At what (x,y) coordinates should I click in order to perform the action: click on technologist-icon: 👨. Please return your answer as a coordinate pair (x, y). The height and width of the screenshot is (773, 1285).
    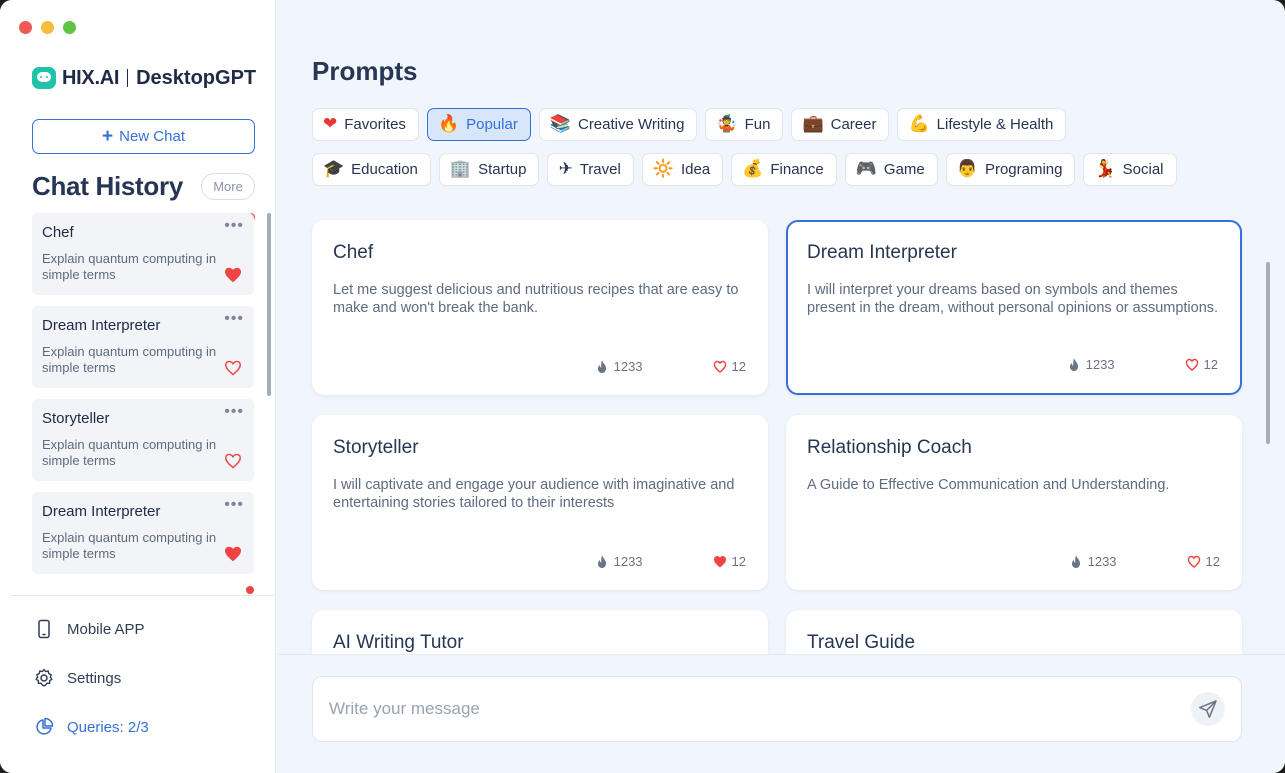
    Looking at the image, I should click on (967, 169).